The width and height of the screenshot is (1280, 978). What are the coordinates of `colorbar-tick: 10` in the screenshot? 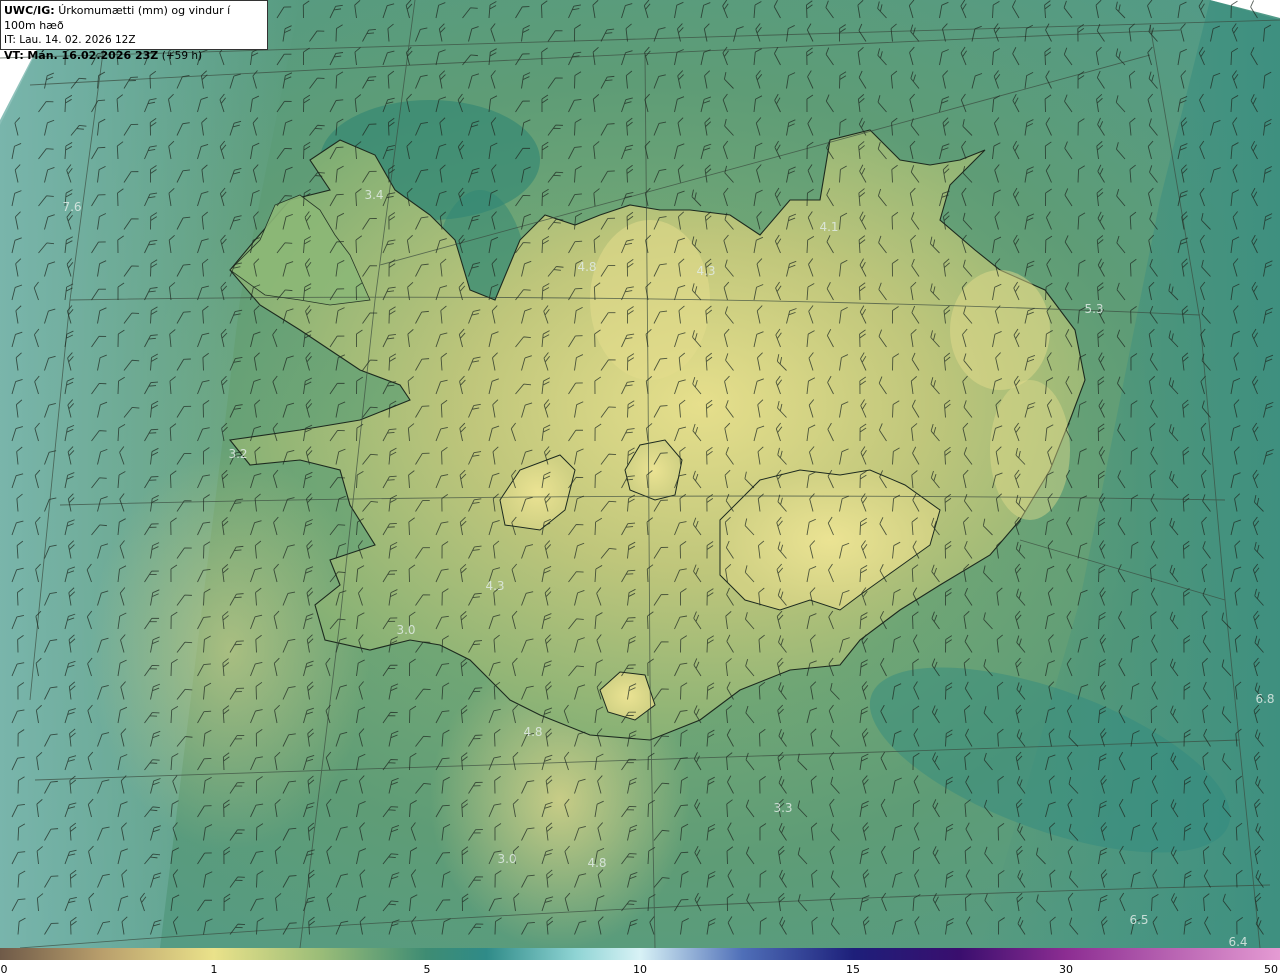 It's located at (640, 969).